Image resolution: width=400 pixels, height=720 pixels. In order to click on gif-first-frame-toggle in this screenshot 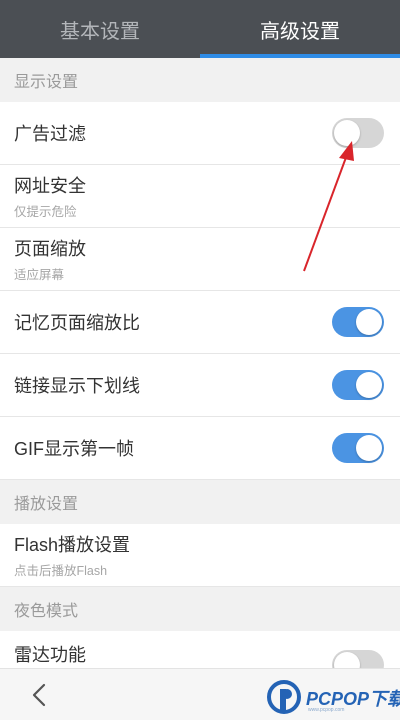, I will do `click(358, 448)`.